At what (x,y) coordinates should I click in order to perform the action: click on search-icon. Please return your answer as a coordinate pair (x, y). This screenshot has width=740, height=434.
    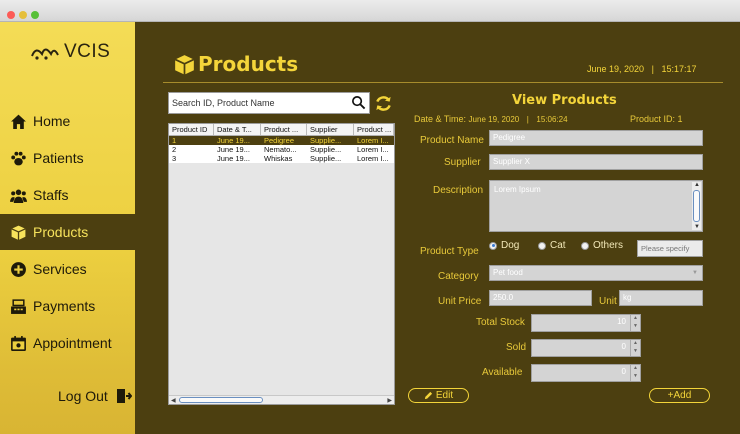
    Looking at the image, I should click on (358, 102).